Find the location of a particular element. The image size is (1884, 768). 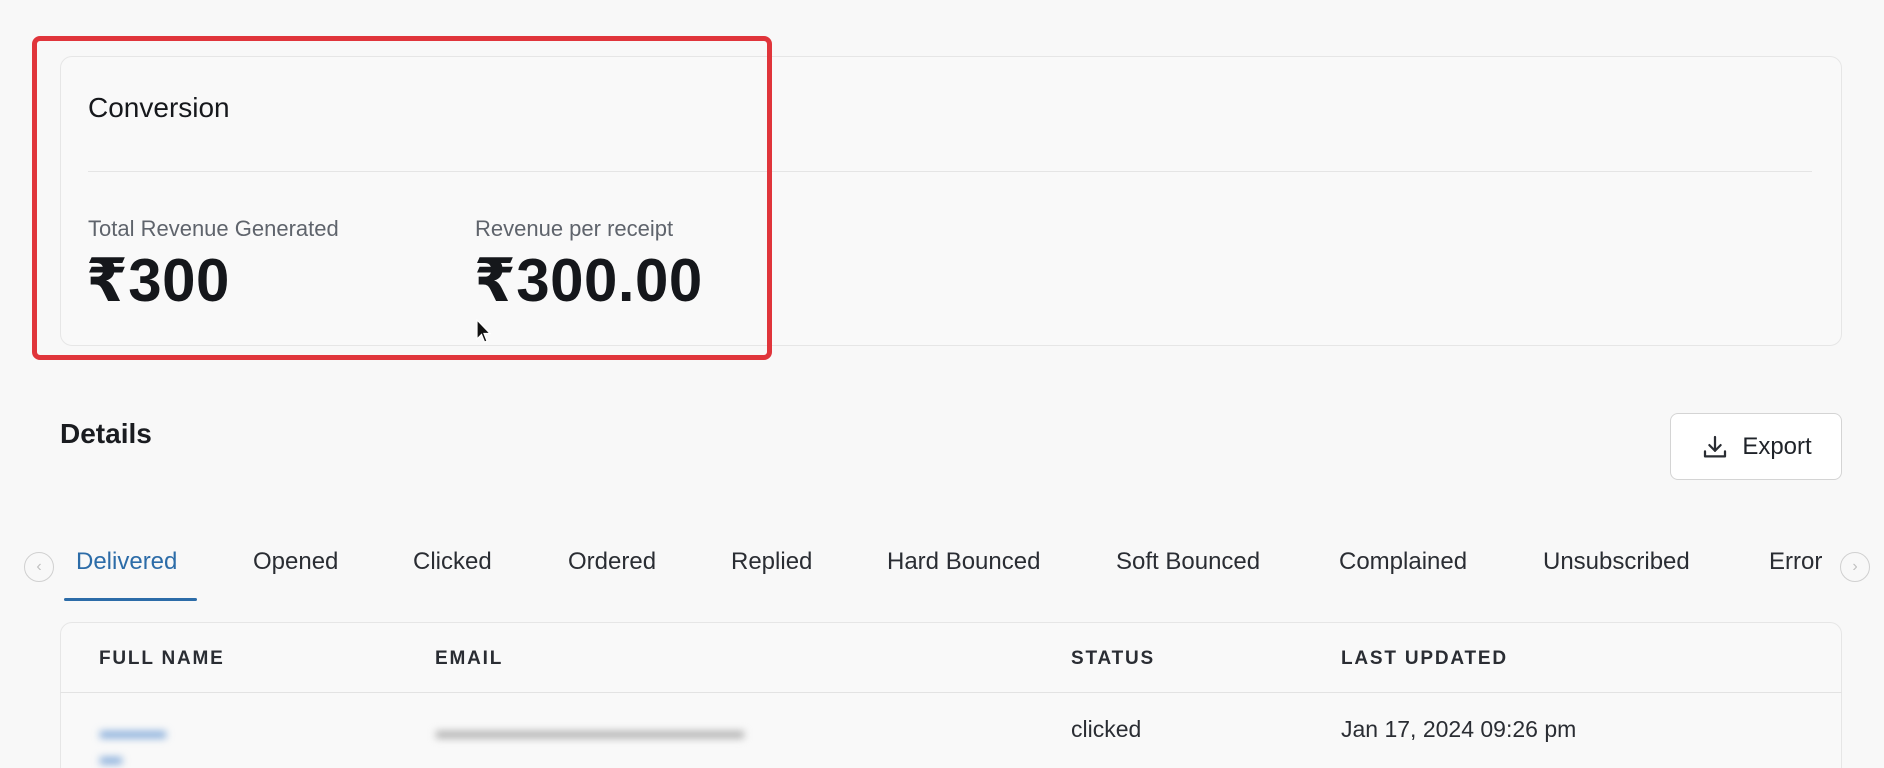

status-cell: clicked is located at coordinates (1106, 729).